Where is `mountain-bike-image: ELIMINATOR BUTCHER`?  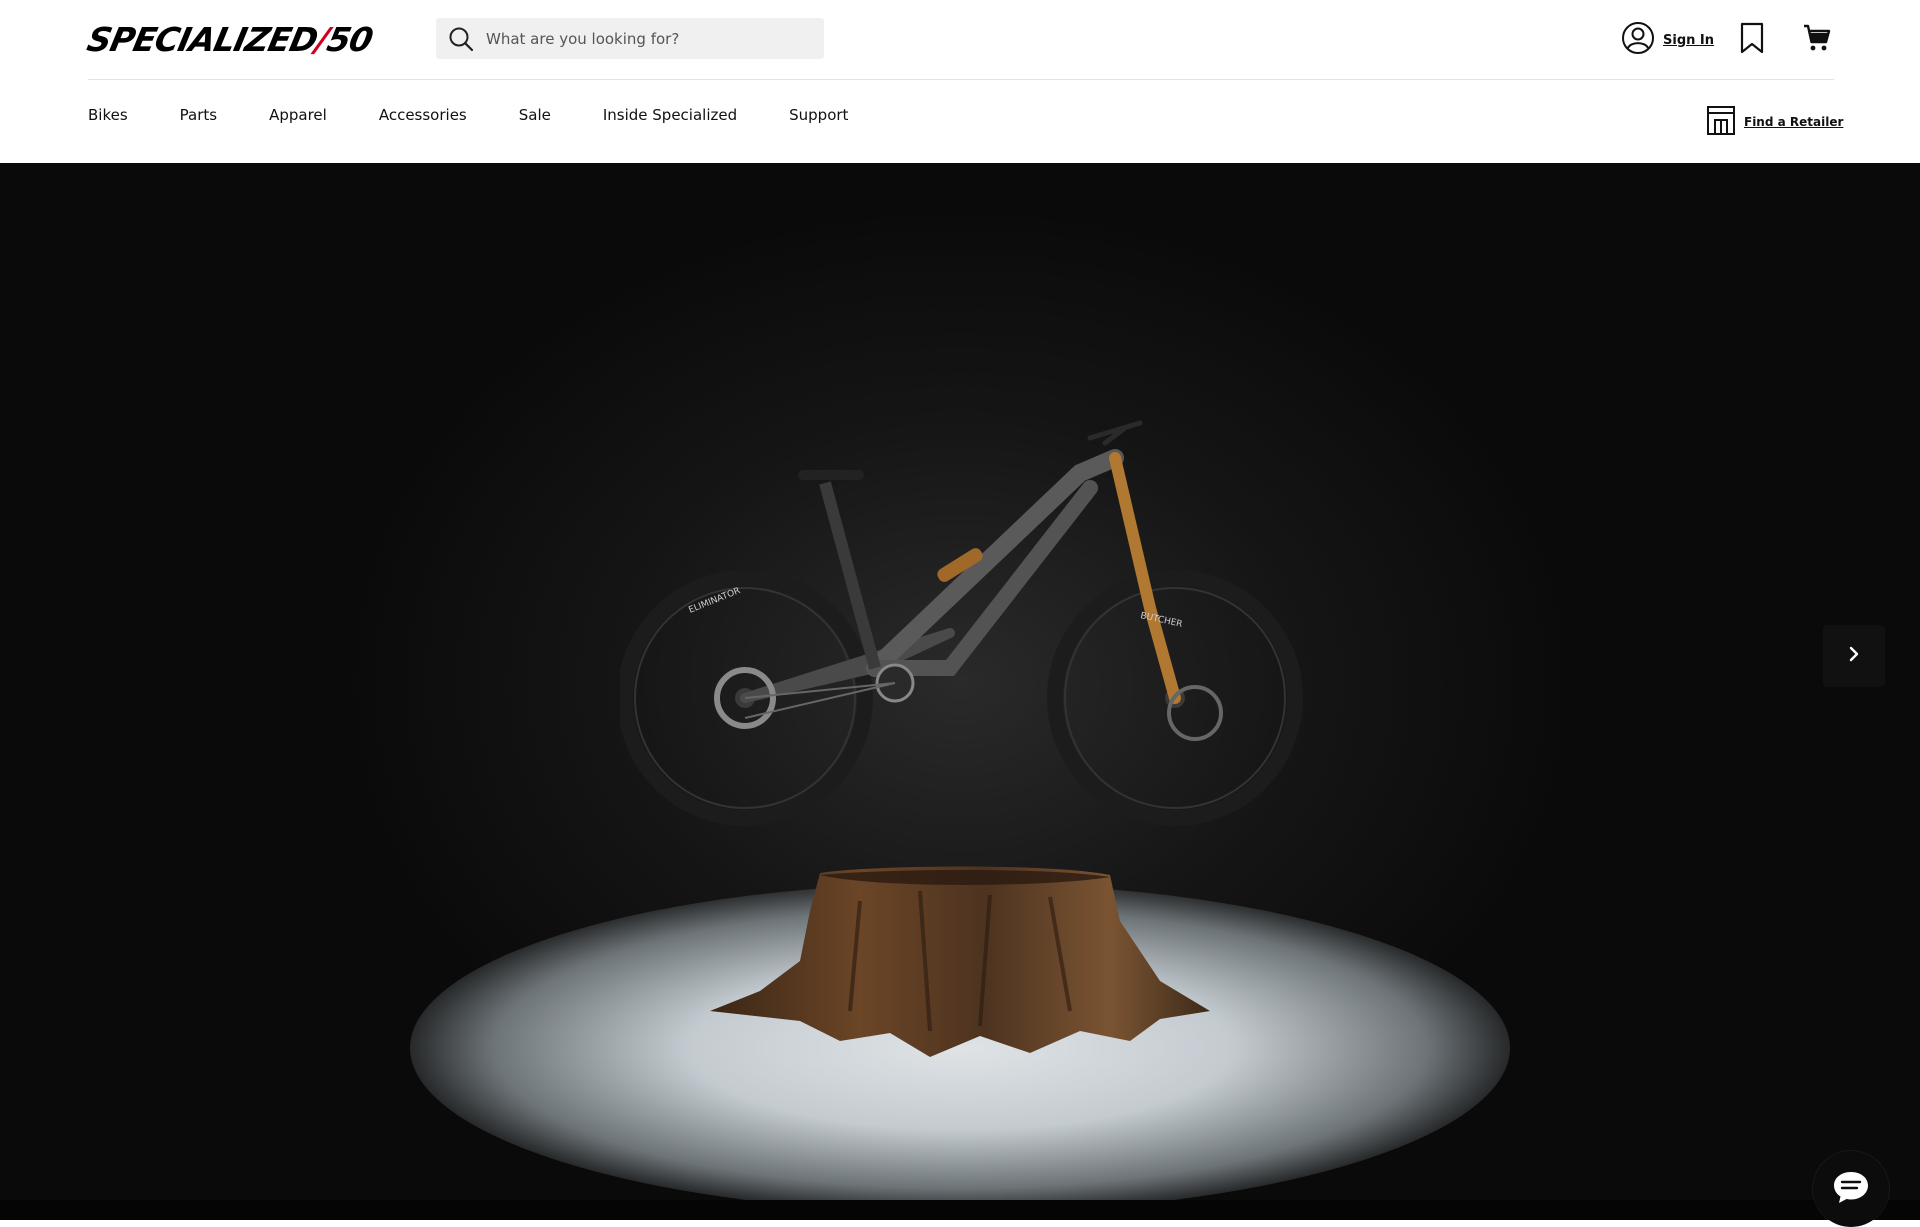 mountain-bike-image: ELIMINATOR BUTCHER is located at coordinates (961, 623).